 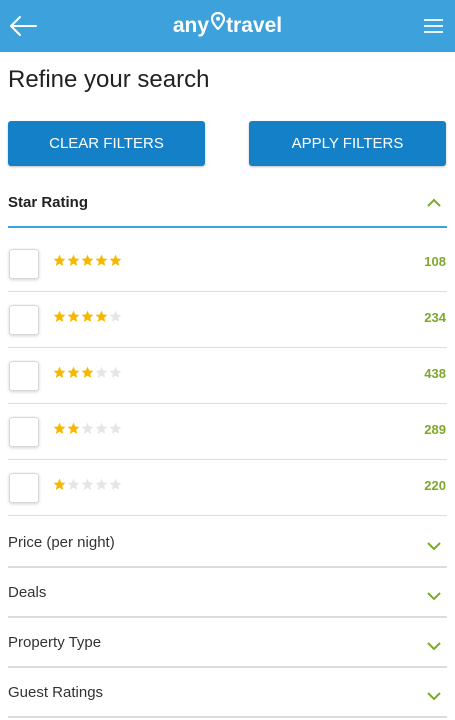 I want to click on location-pin-icon, so click(x=218, y=24).